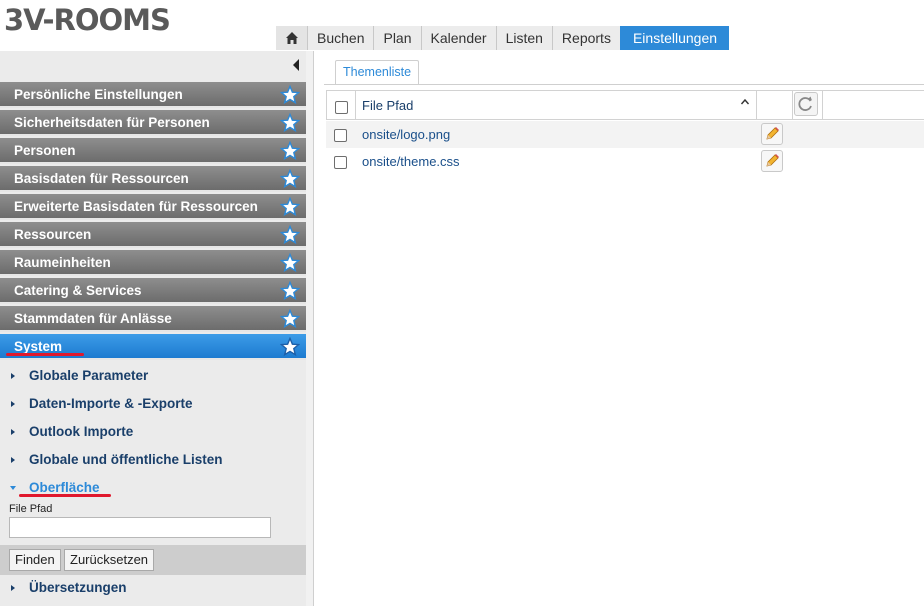 This screenshot has width=924, height=606. What do you see at coordinates (81, 431) in the screenshot?
I see `subitem-label: Outlook Importe` at bounding box center [81, 431].